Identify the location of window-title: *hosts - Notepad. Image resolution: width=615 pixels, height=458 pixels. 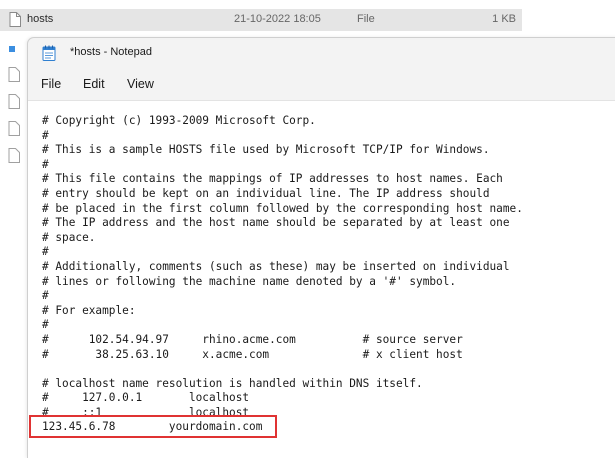
(111, 52).